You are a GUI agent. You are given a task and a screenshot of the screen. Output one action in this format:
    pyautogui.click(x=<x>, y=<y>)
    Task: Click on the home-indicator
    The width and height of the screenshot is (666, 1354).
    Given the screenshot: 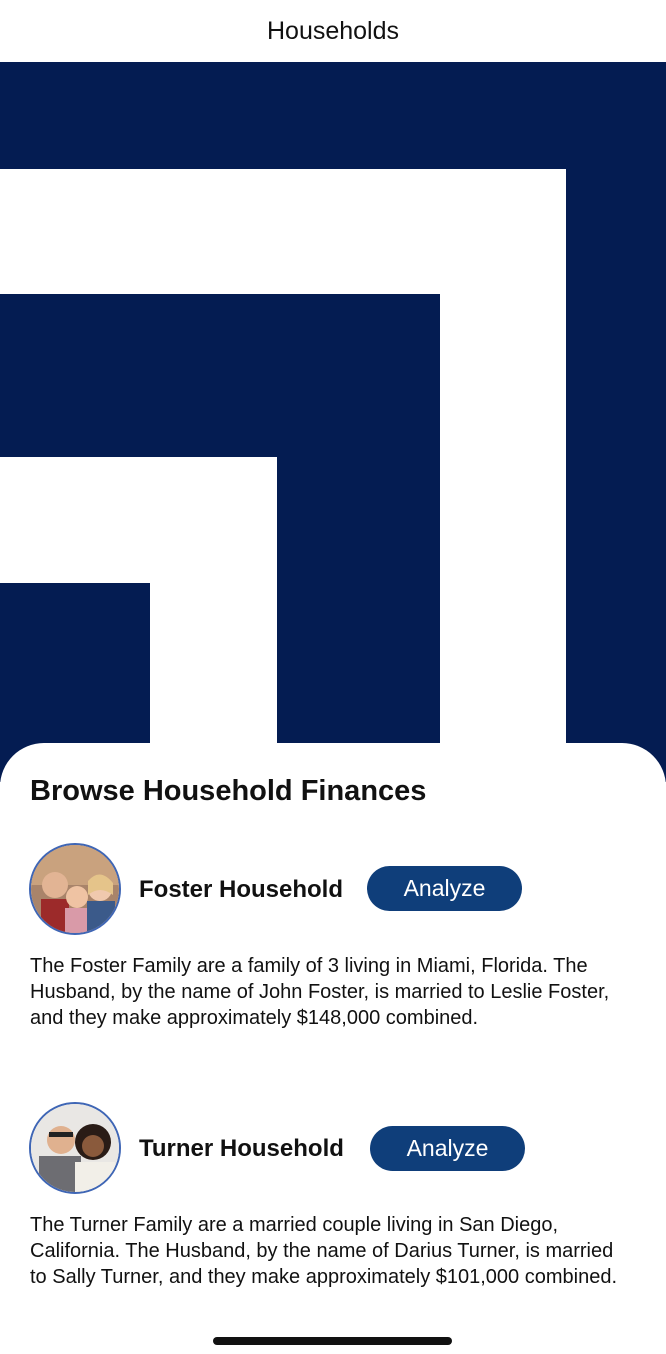 What is the action you would take?
    pyautogui.click(x=332, y=1341)
    